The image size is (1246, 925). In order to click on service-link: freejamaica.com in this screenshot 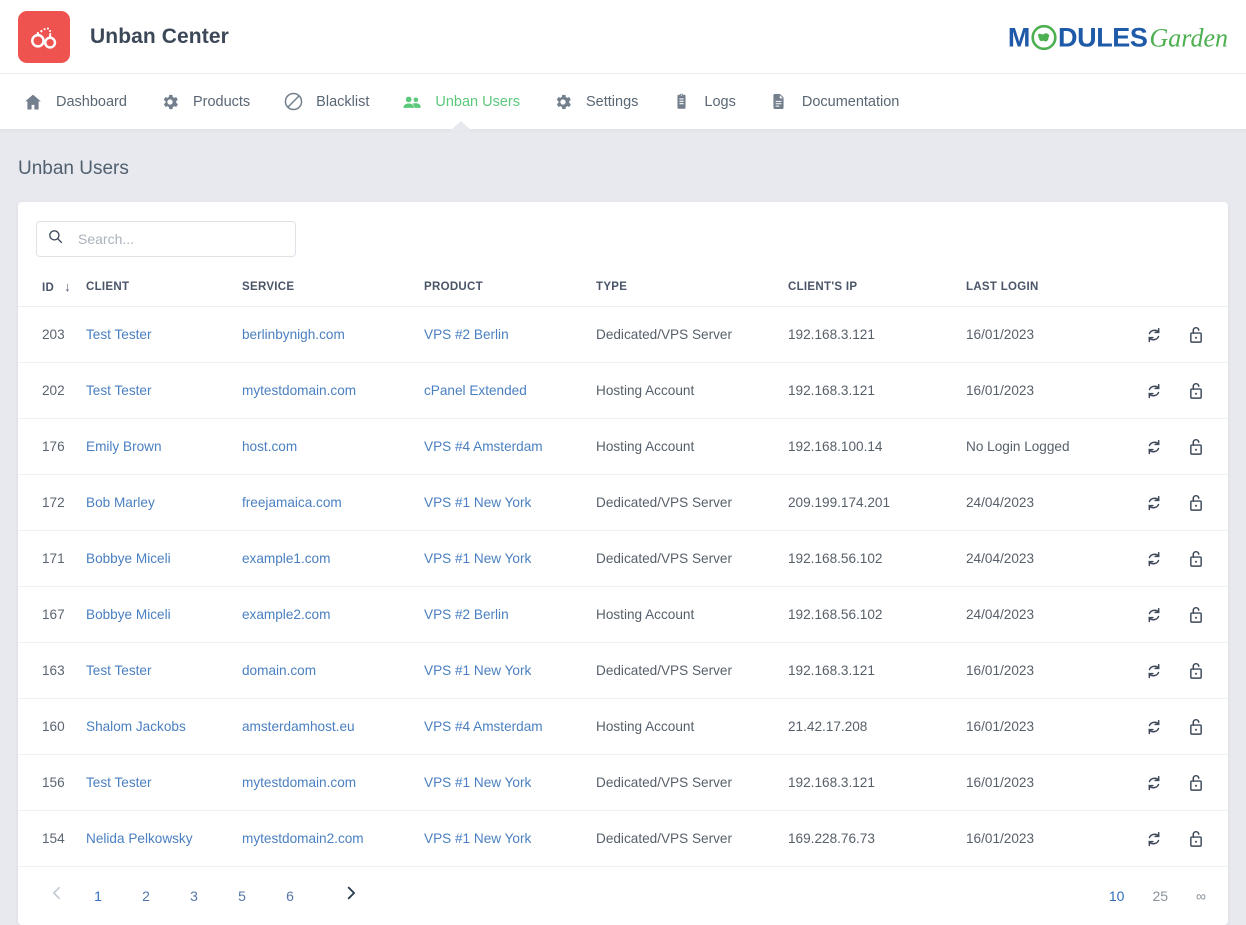, I will do `click(292, 502)`.